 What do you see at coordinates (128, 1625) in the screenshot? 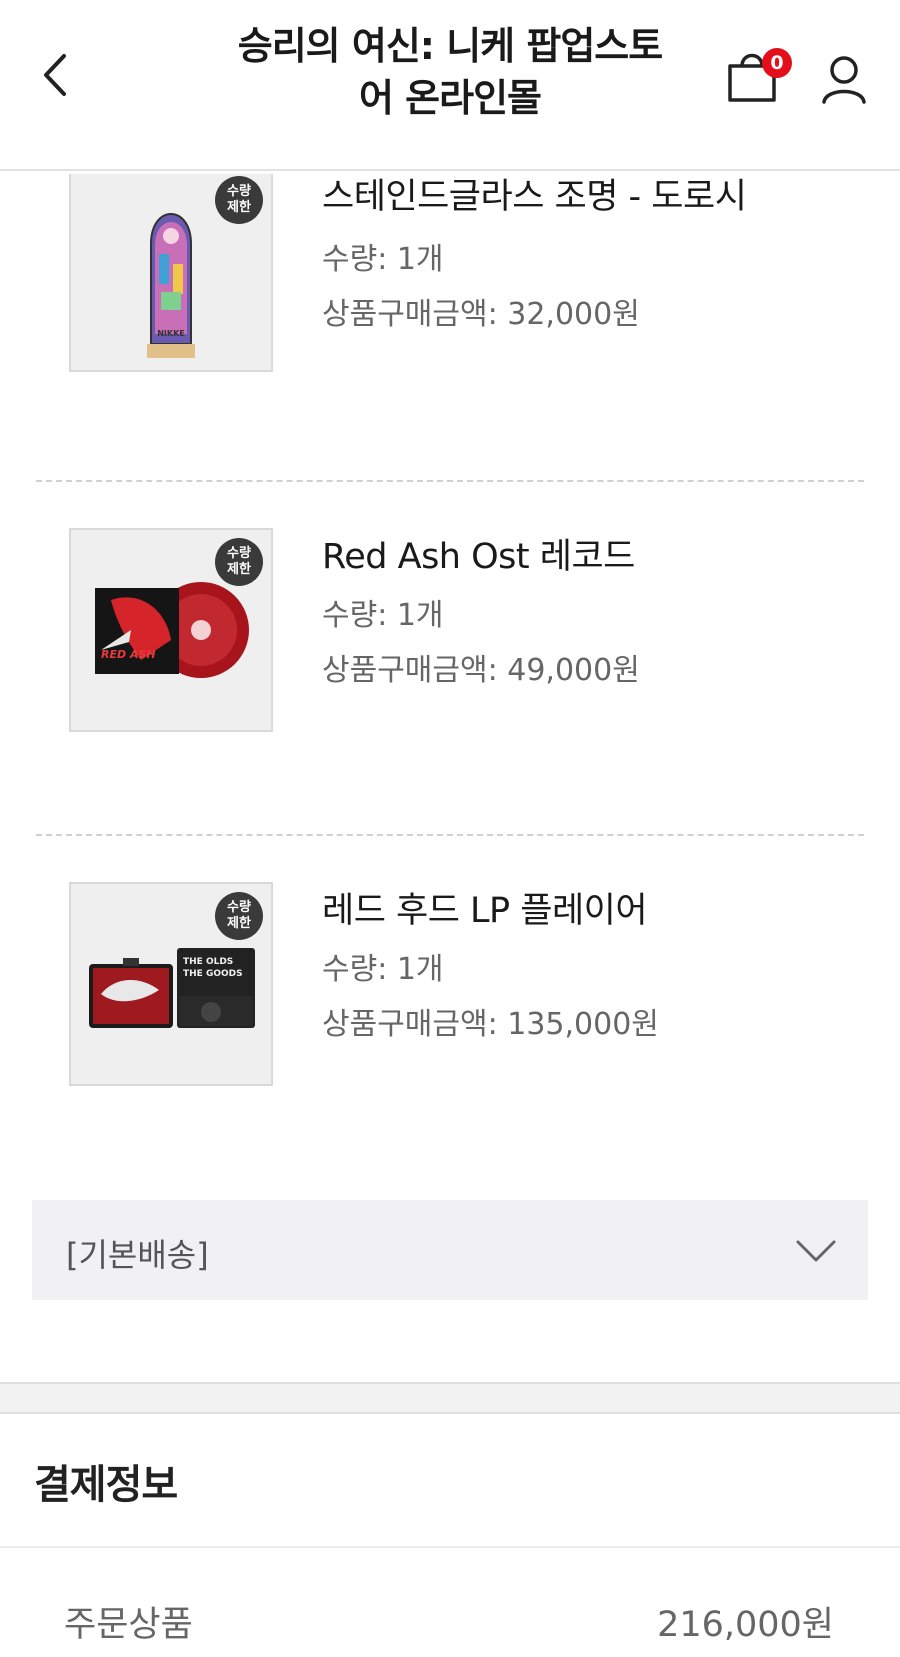
I see `order-items-label: 주문상품` at bounding box center [128, 1625].